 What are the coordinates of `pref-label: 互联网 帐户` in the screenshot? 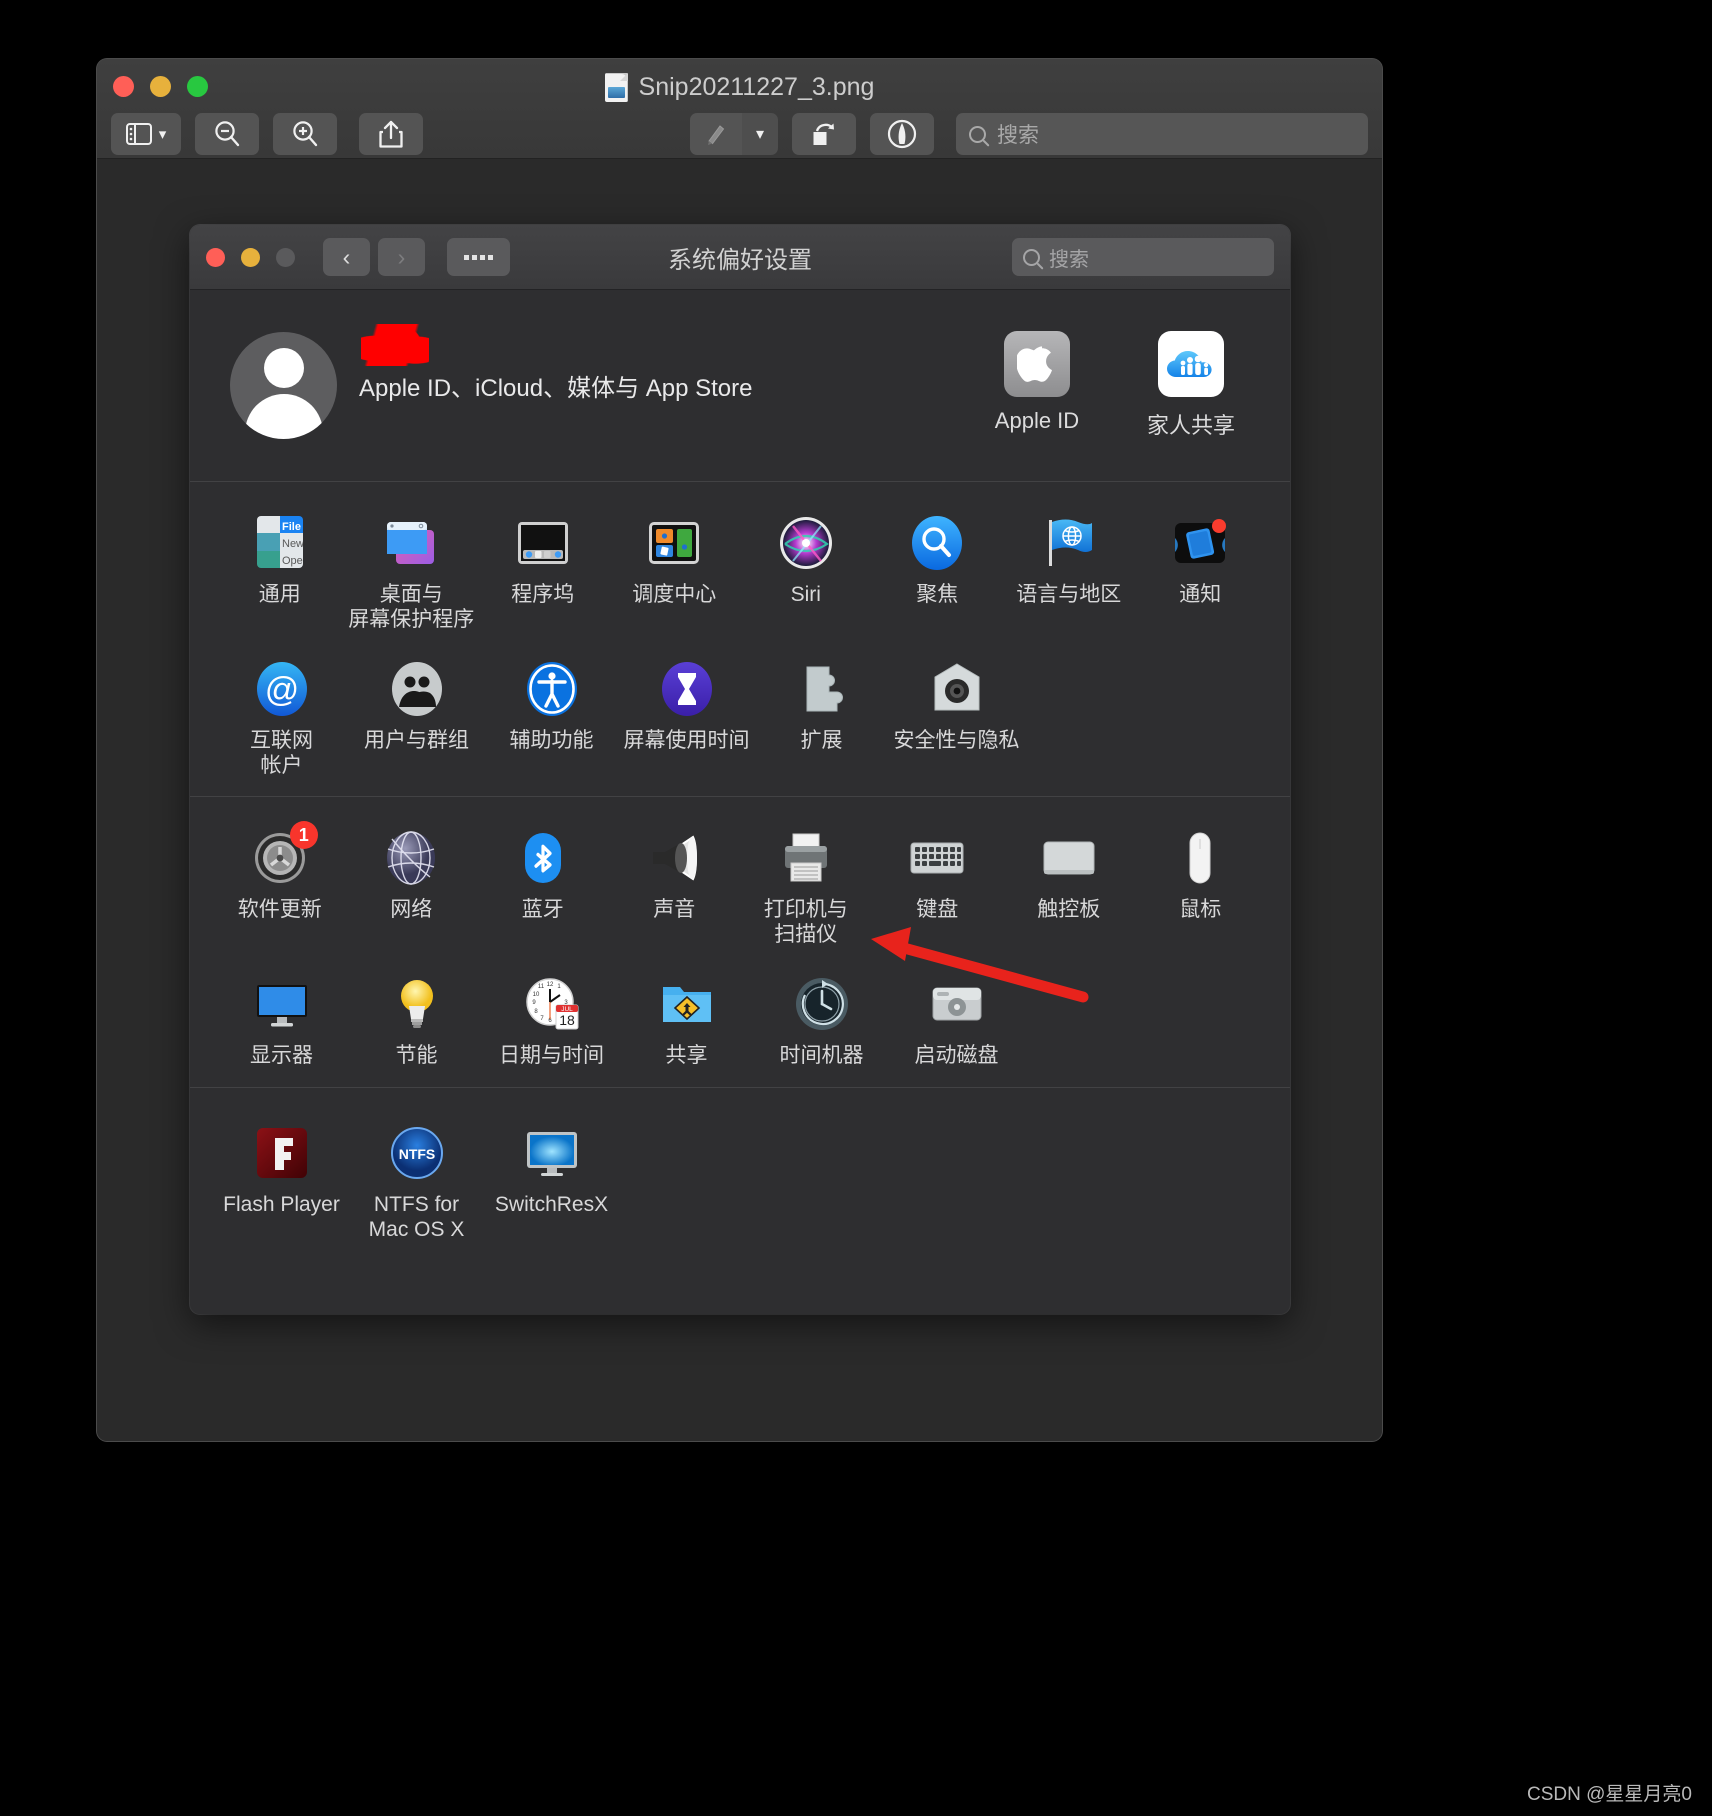 It's located at (281, 753).